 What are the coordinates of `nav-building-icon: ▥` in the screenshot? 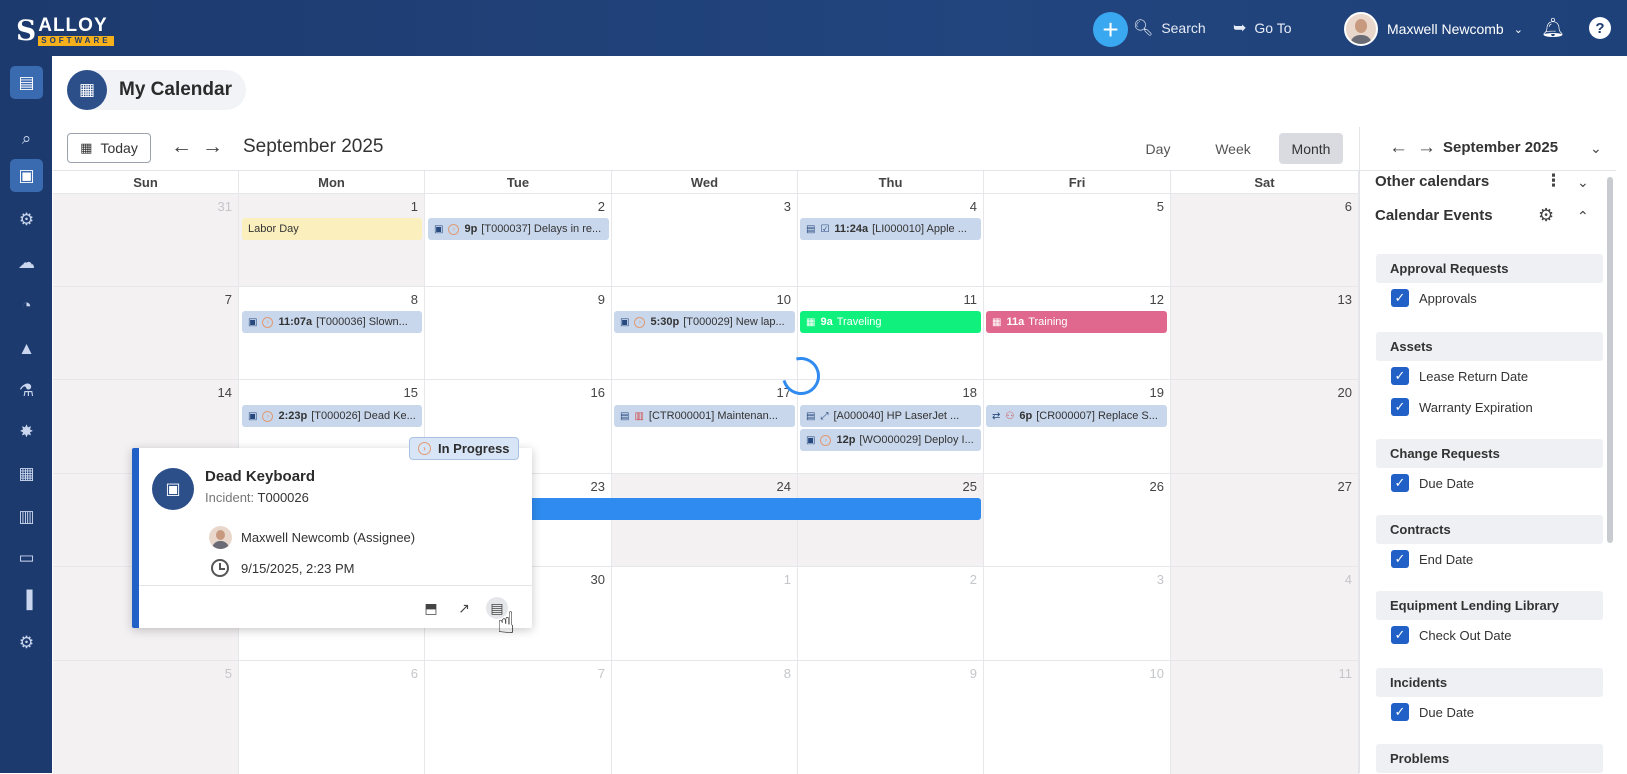 It's located at (26, 516).